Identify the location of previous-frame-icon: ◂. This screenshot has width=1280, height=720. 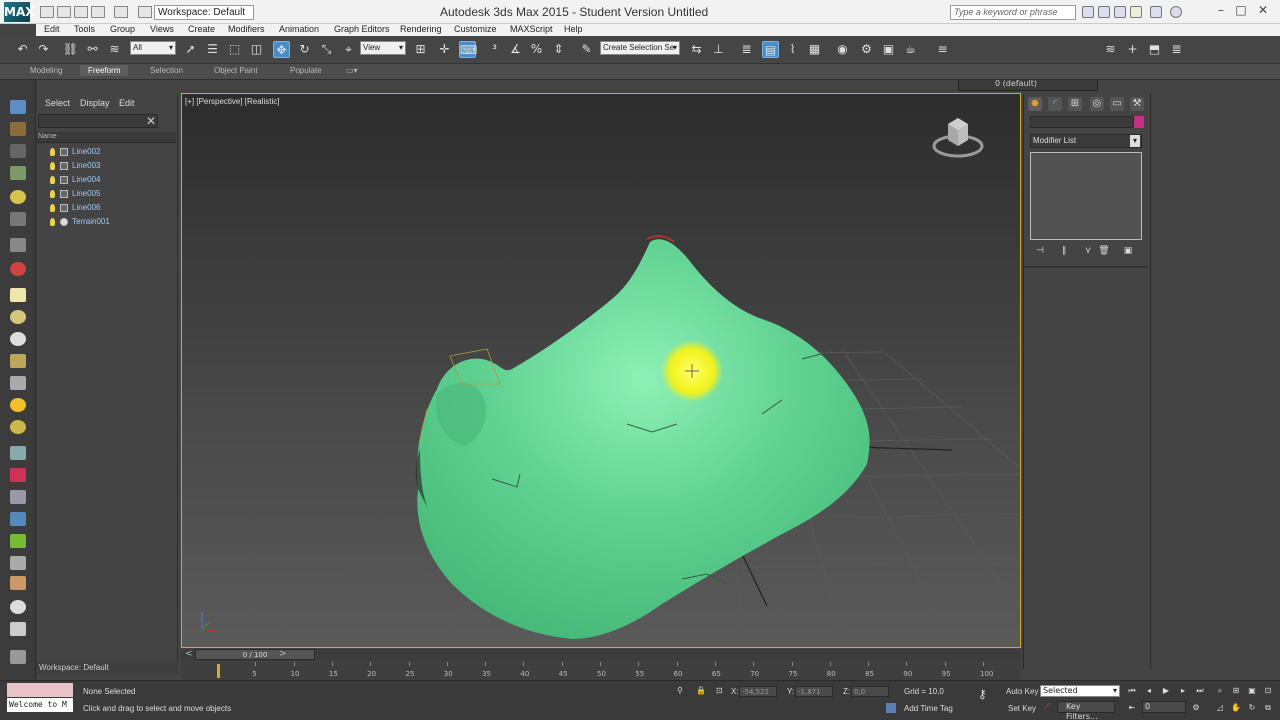
(1149, 691).